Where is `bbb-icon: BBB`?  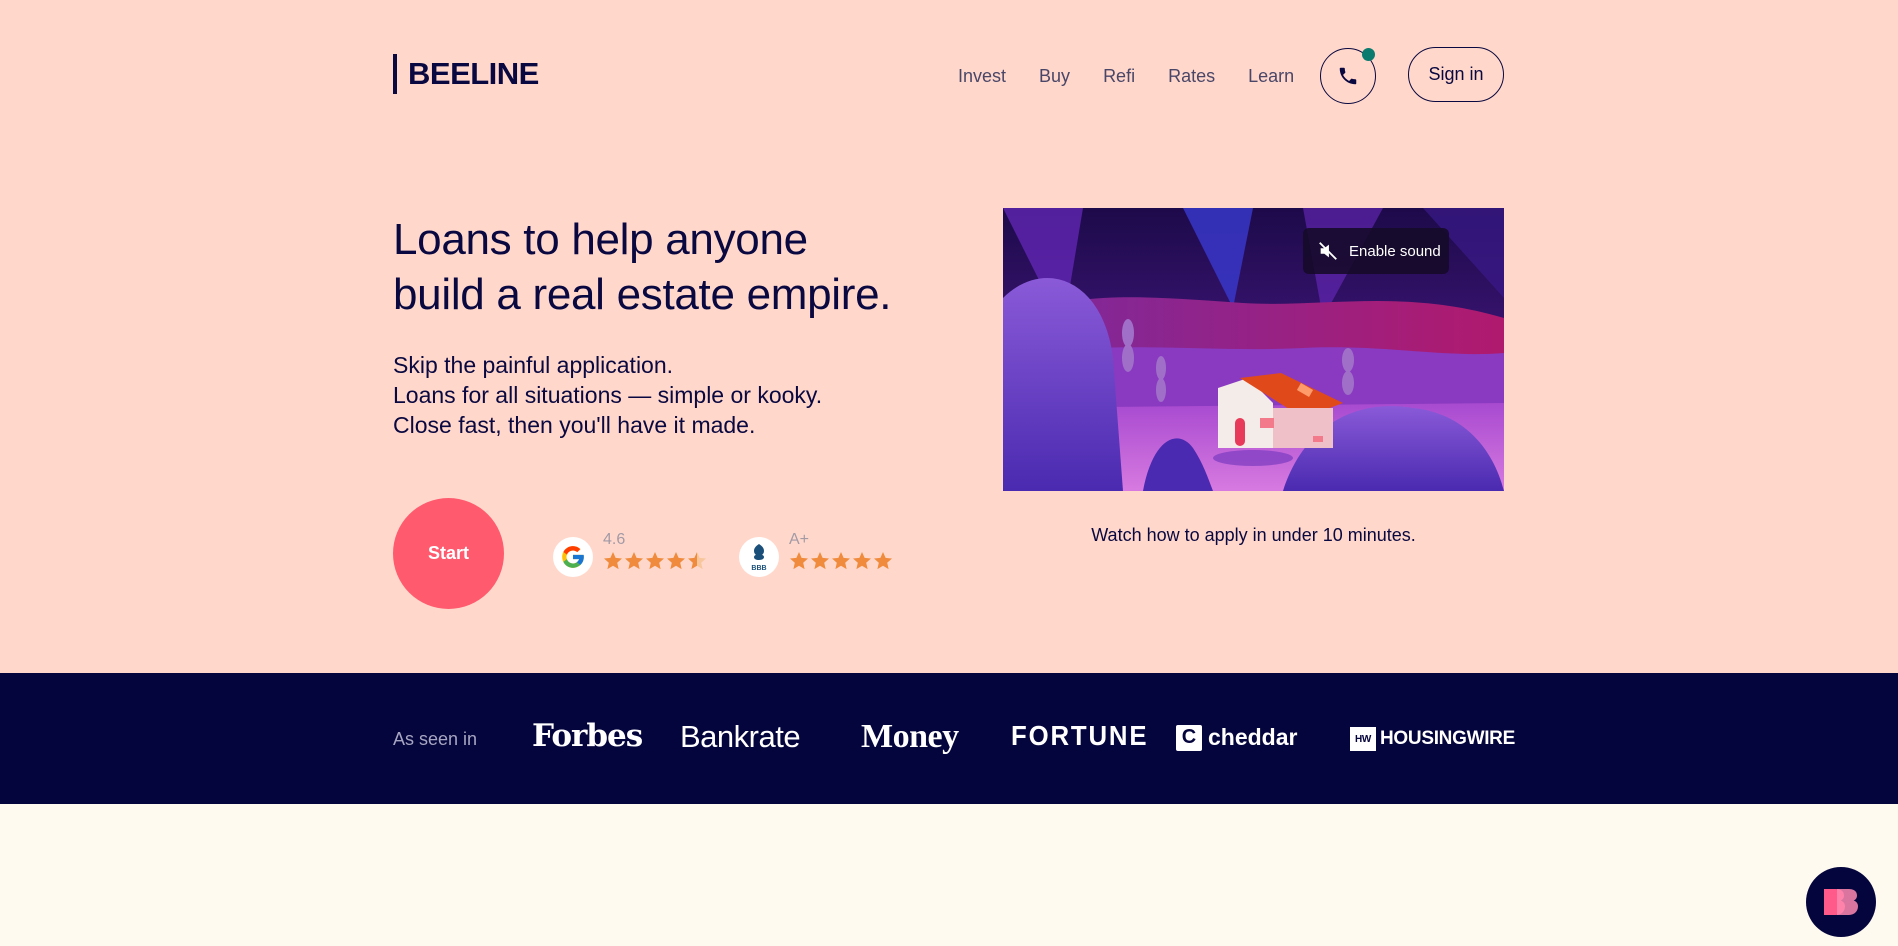
bbb-icon: BBB is located at coordinates (759, 558).